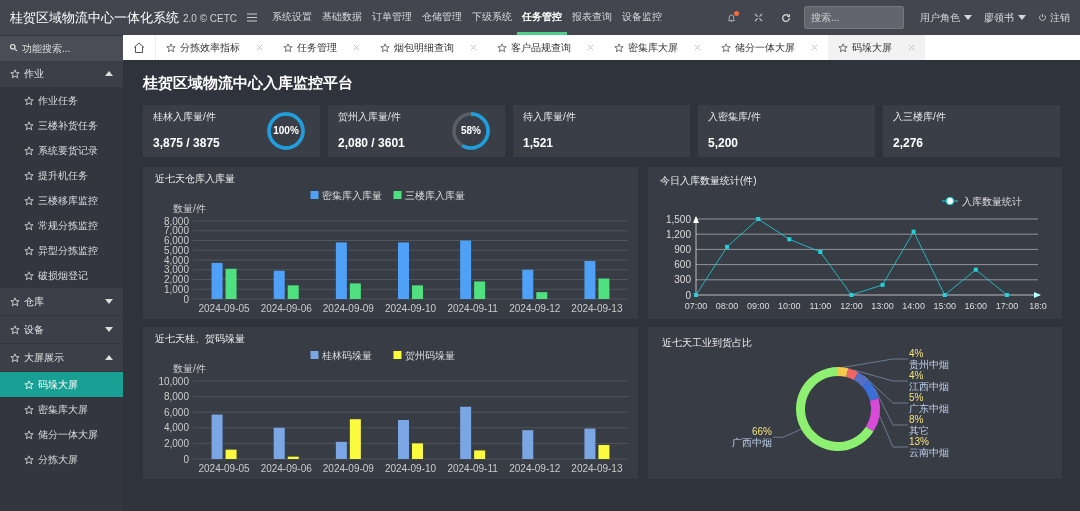 The image size is (1080, 511). I want to click on nav-menu-item: 基础数据, so click(342, 17).